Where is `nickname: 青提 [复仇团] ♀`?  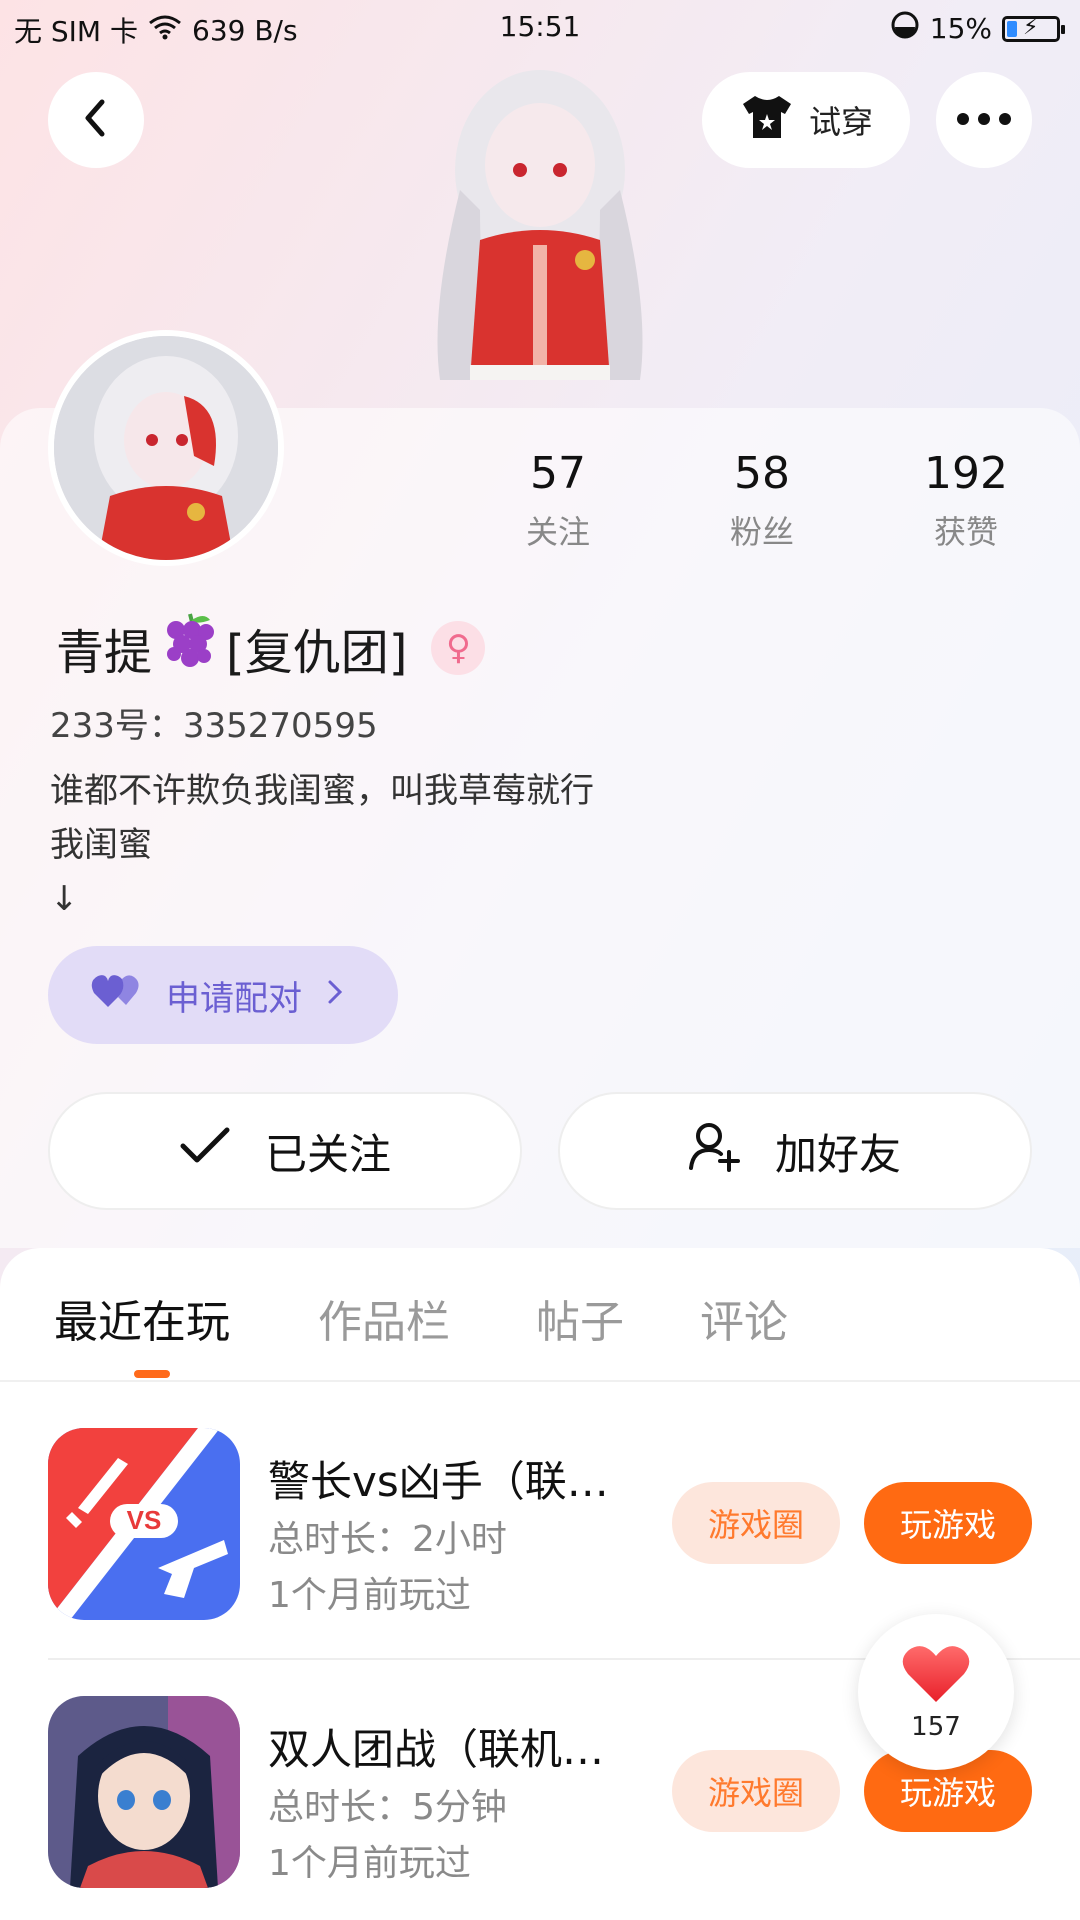 nickname: 青提 [复仇团] ♀ is located at coordinates (271, 648).